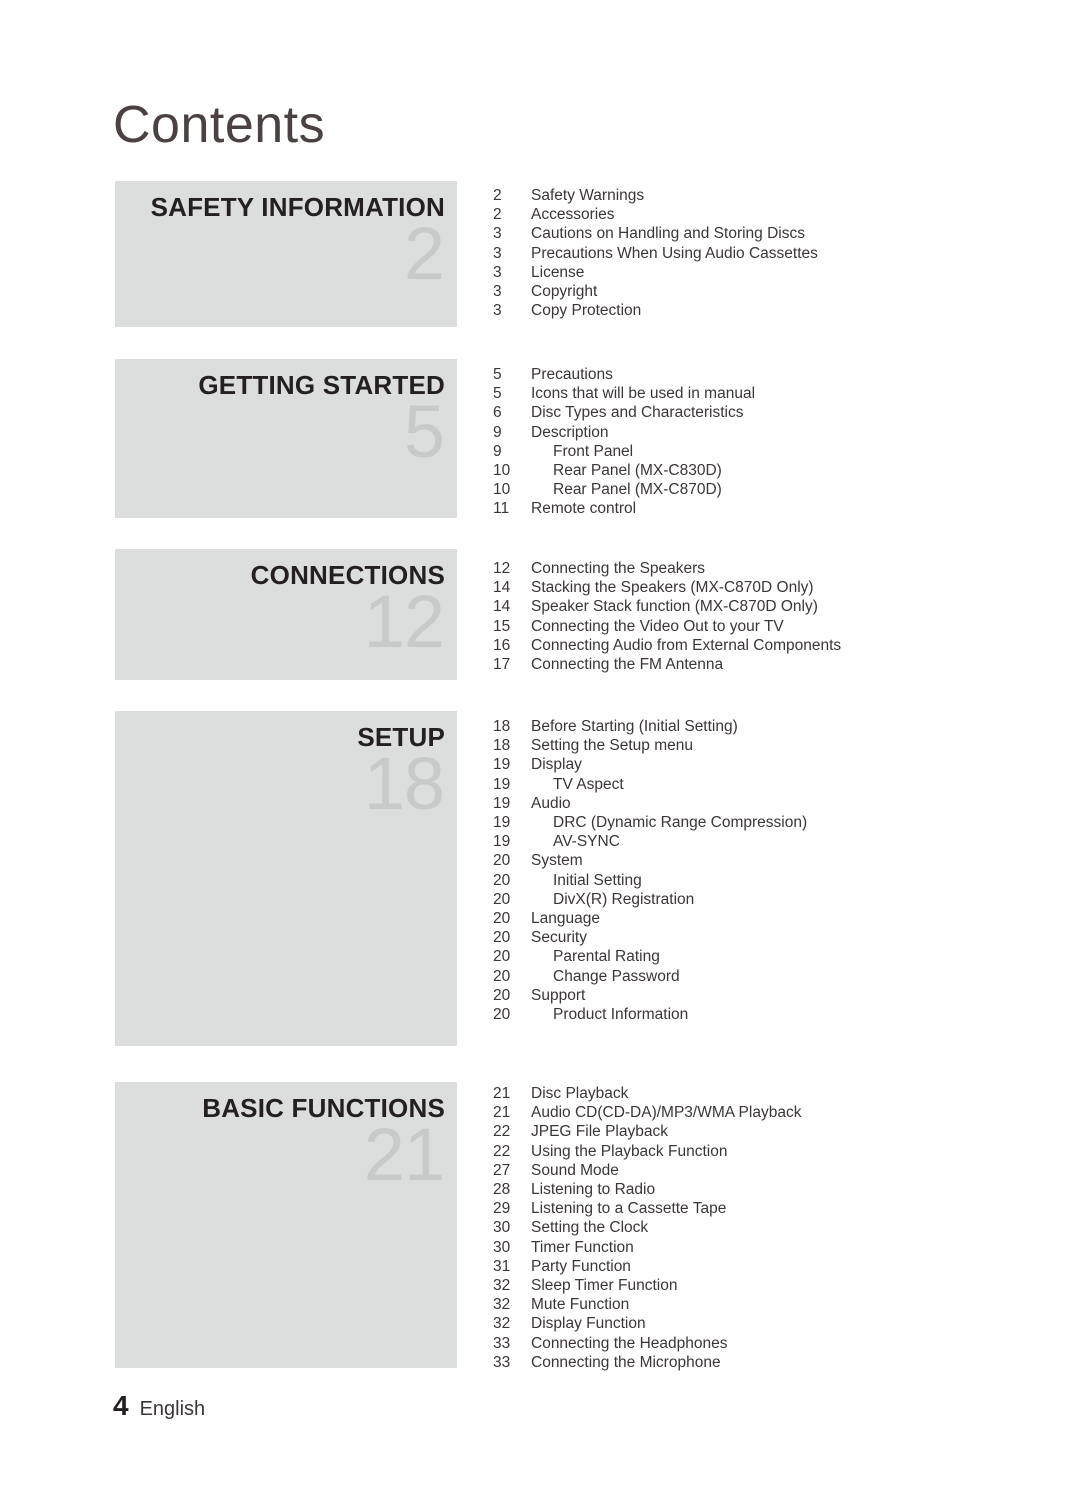  I want to click on toc-entry: 3 Copyright, so click(773, 291).